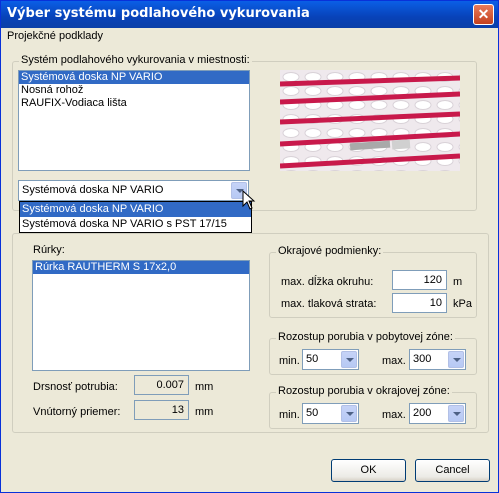 The width and height of the screenshot is (499, 493). Describe the element at coordinates (422, 413) in the screenshot. I see `spacing-edge-max-value: 200` at that location.